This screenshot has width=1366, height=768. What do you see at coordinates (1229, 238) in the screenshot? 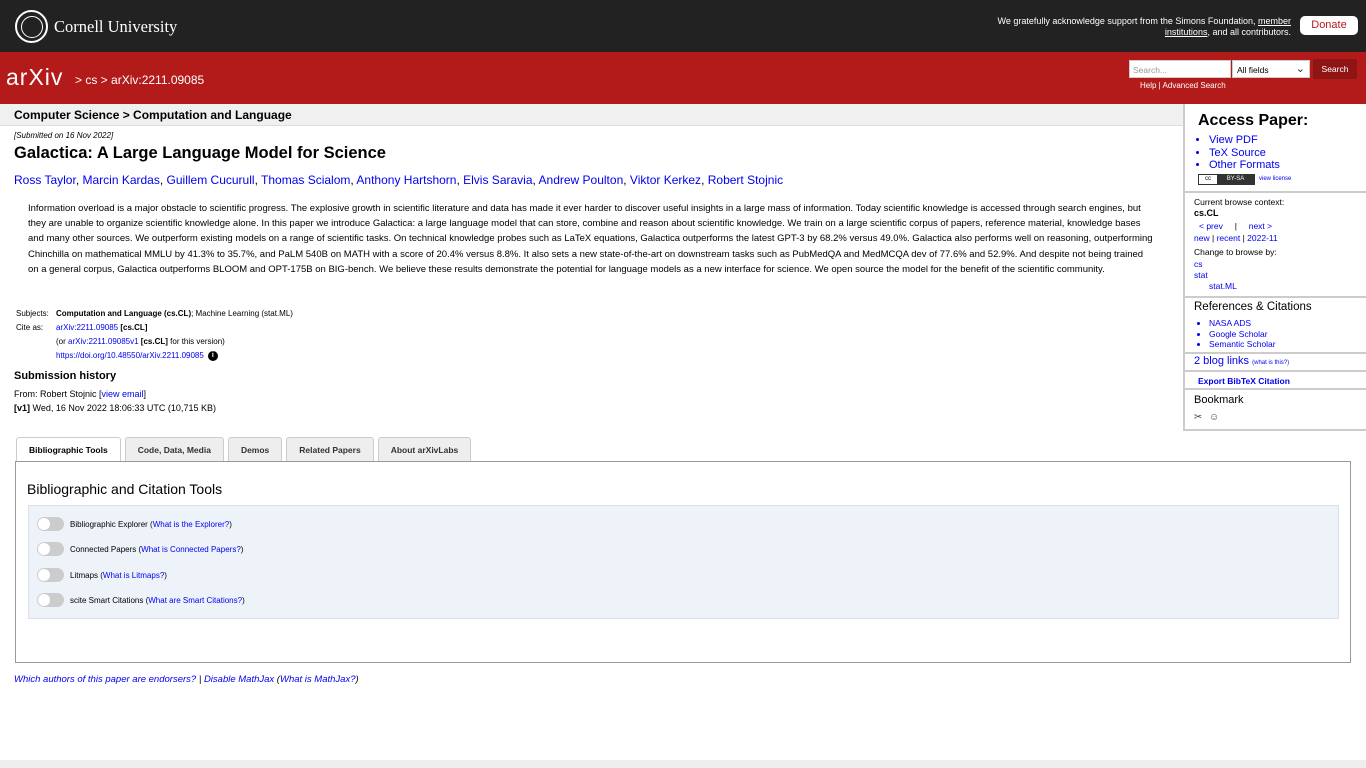
I see `recent-link: recent` at bounding box center [1229, 238].